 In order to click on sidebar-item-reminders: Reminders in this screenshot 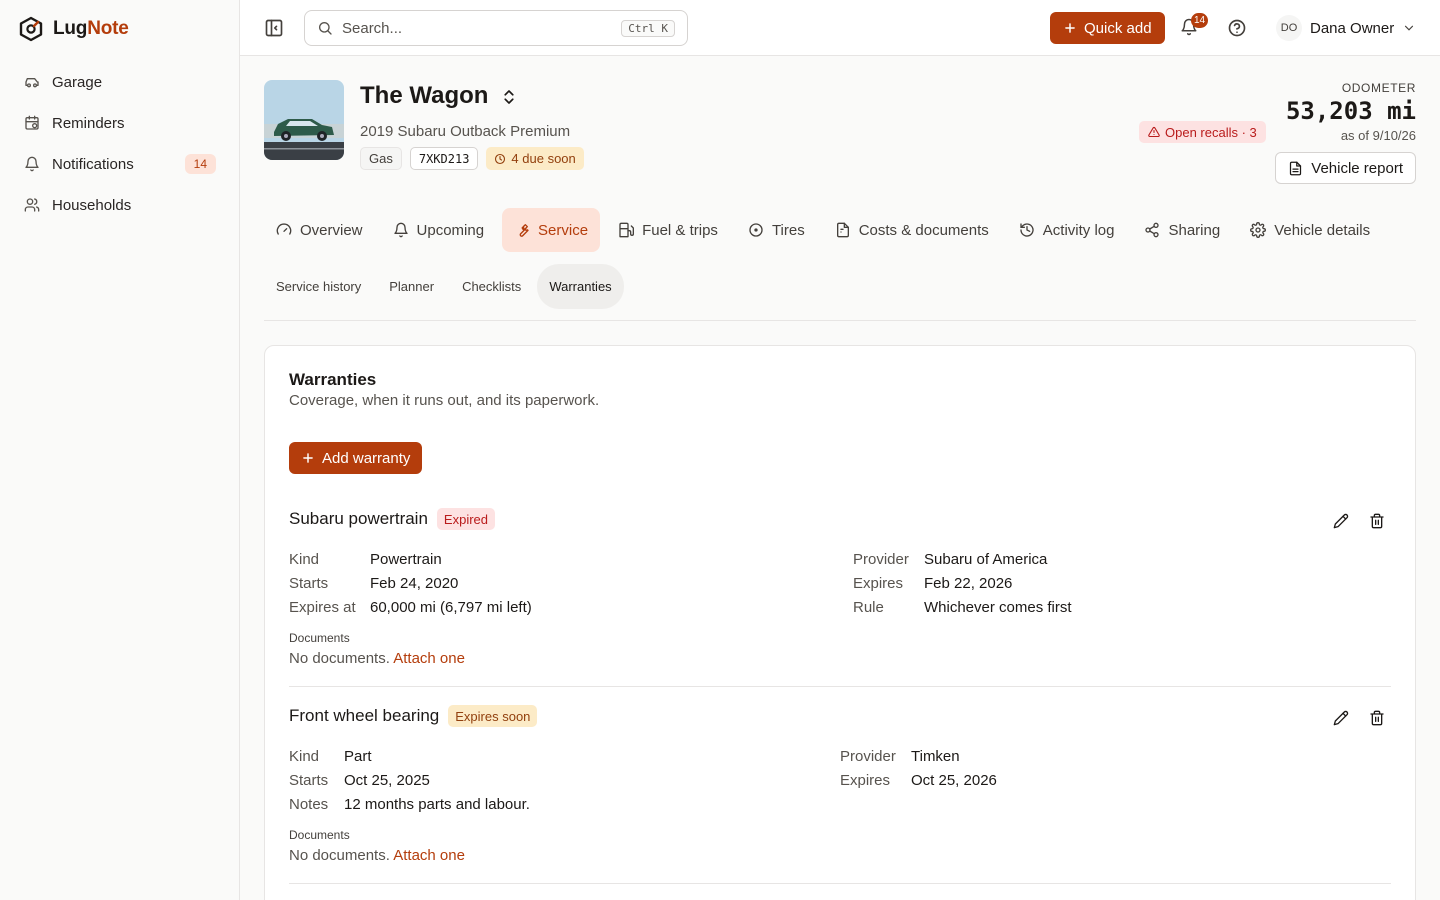, I will do `click(120, 123)`.